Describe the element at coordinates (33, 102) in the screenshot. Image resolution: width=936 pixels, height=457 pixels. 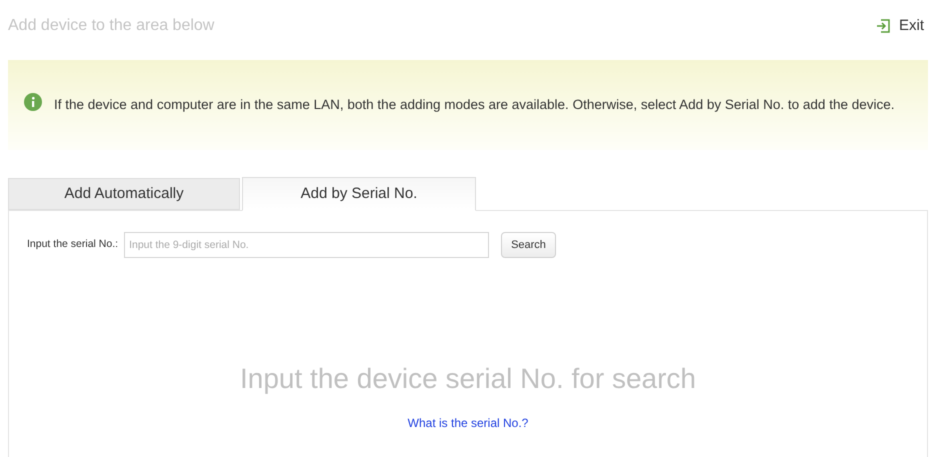
I see `info-icon` at that location.